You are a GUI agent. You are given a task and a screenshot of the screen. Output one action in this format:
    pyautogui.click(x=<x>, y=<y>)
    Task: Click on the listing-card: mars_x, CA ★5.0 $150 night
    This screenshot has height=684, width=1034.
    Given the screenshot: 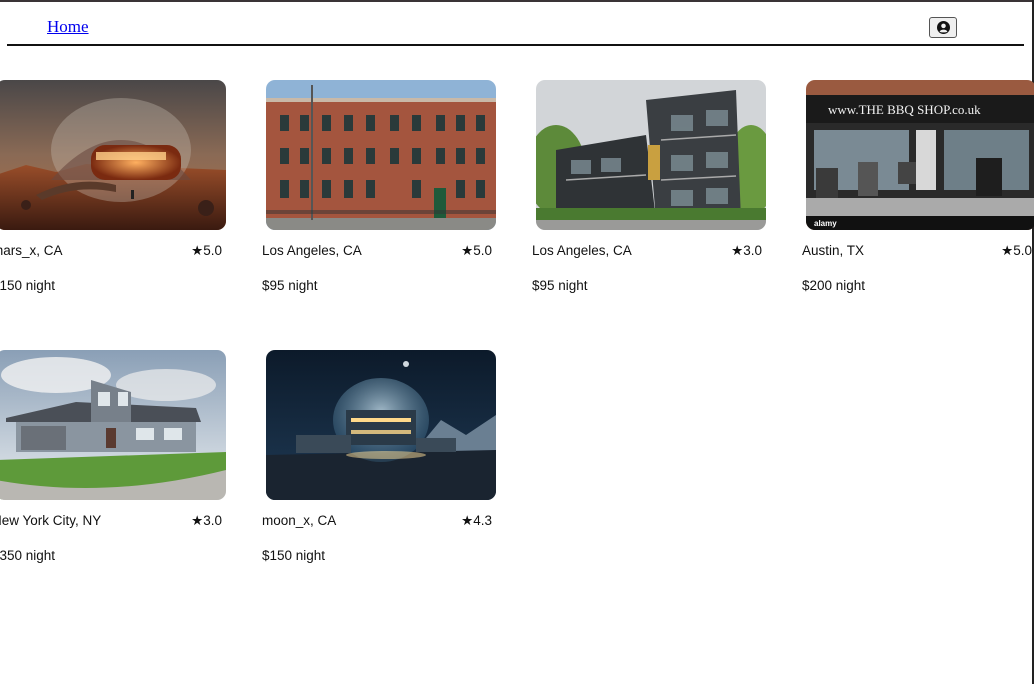 What is the action you would take?
    pyautogui.click(x=113, y=186)
    